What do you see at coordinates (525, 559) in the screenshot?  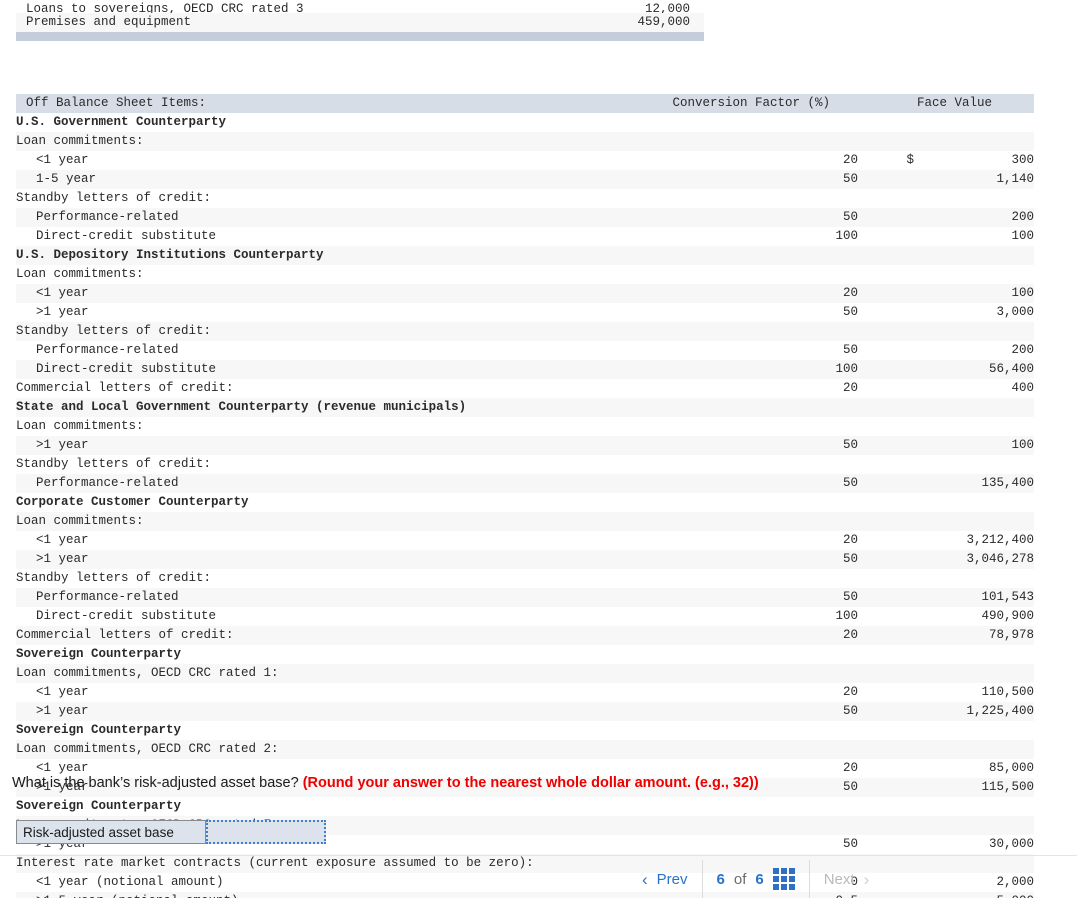 I see `table-row: >1 year 50 3,046,278` at bounding box center [525, 559].